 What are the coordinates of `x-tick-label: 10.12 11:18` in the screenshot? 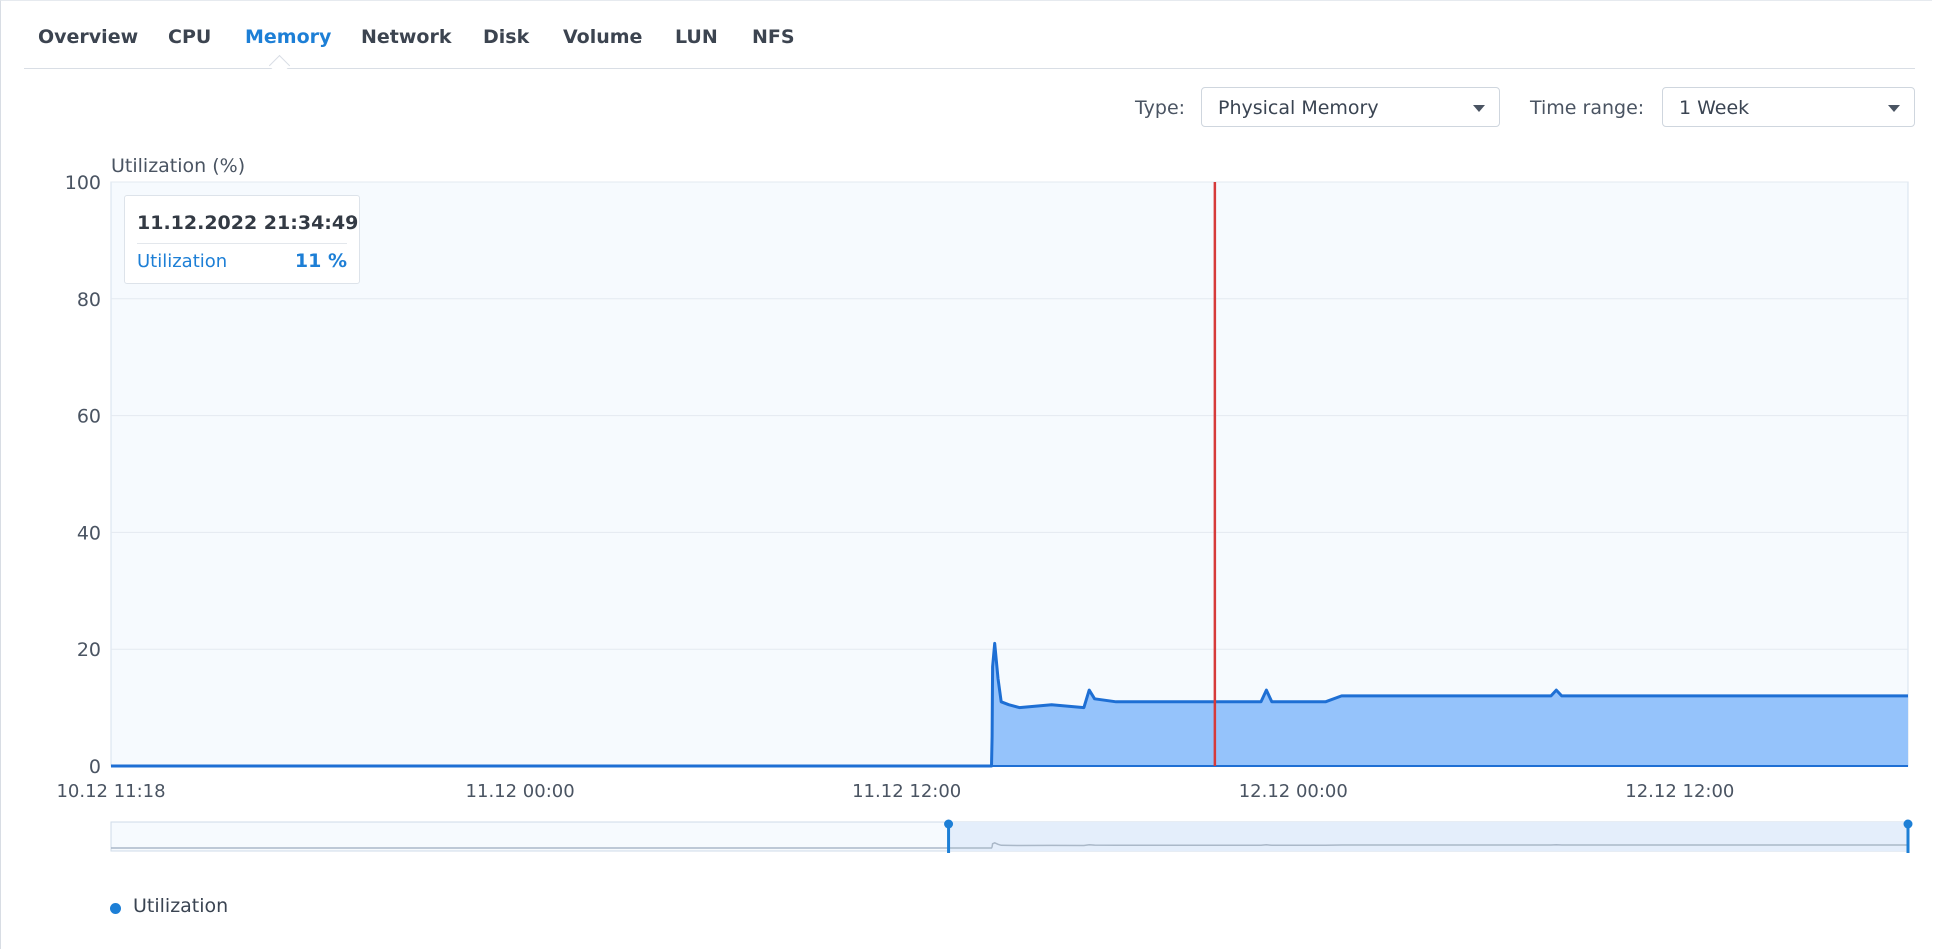 It's located at (110, 791).